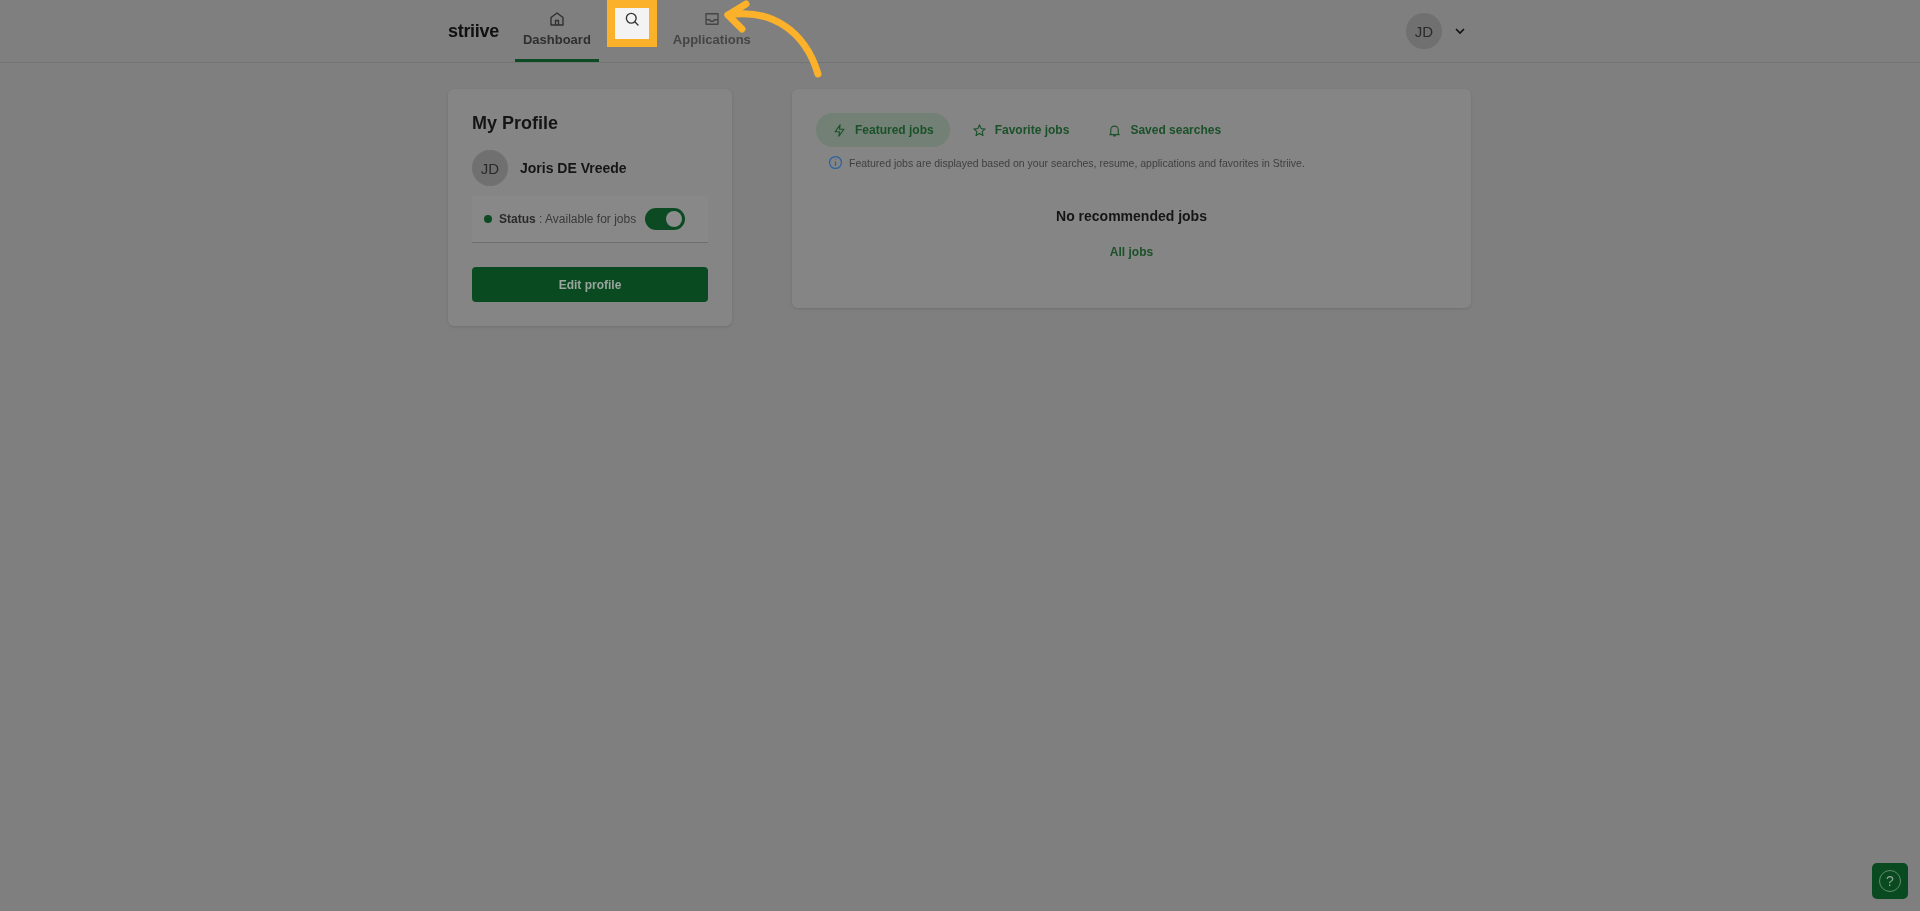  What do you see at coordinates (590, 284) in the screenshot?
I see `edit-profile-button: Edit profile` at bounding box center [590, 284].